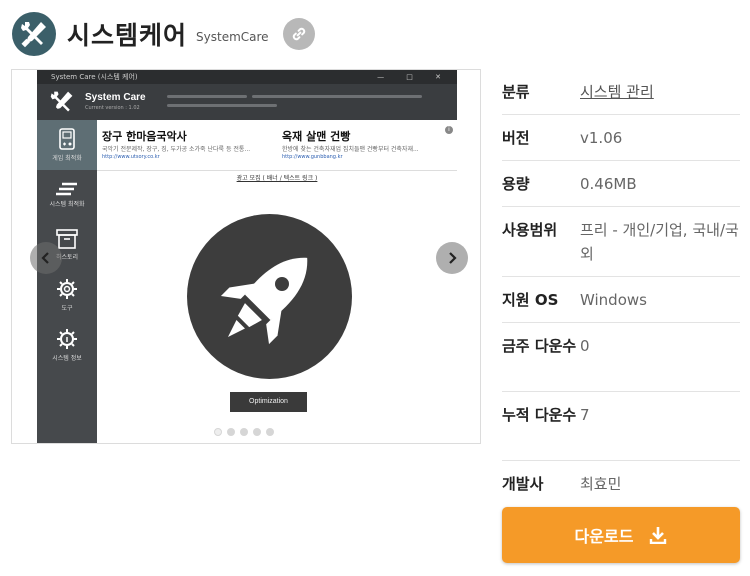 This screenshot has width=750, height=576. I want to click on archive-box-icon, so click(67, 239).